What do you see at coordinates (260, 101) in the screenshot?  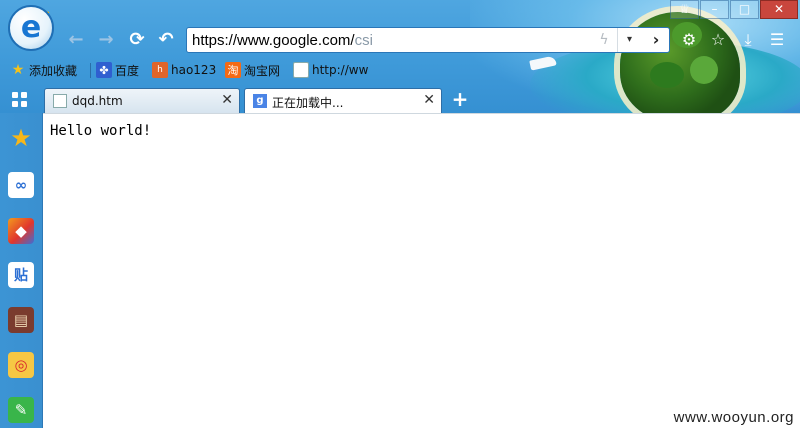 I see `google-icon: g` at bounding box center [260, 101].